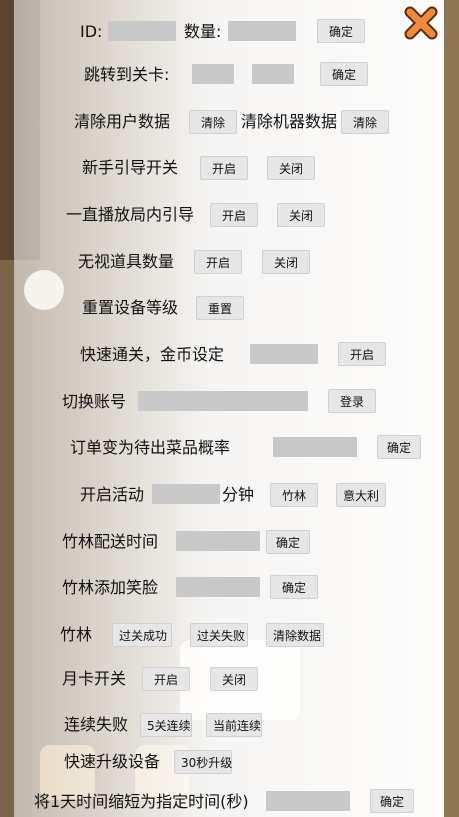 Image resolution: width=459 pixels, height=817 pixels. I want to click on day-duration-label: 将1天时间缩短为指定时间(秒), so click(141, 801).